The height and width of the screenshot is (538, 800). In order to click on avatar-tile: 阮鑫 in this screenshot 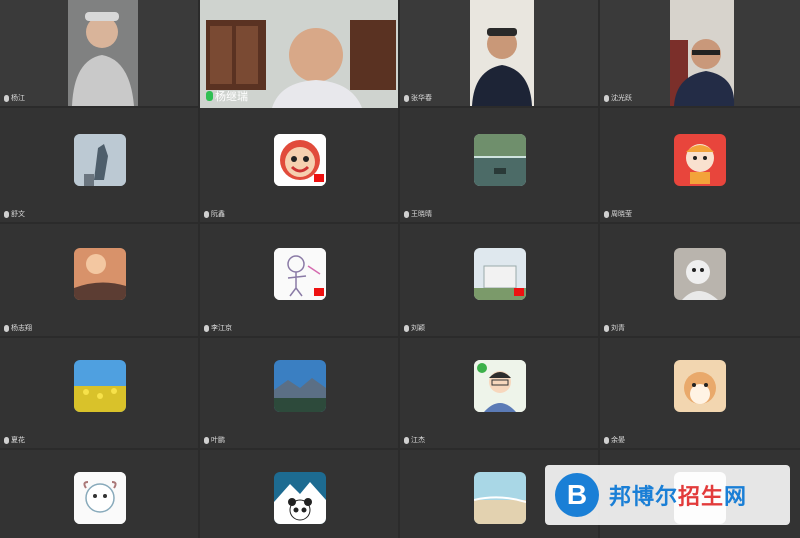, I will do `click(299, 165)`.